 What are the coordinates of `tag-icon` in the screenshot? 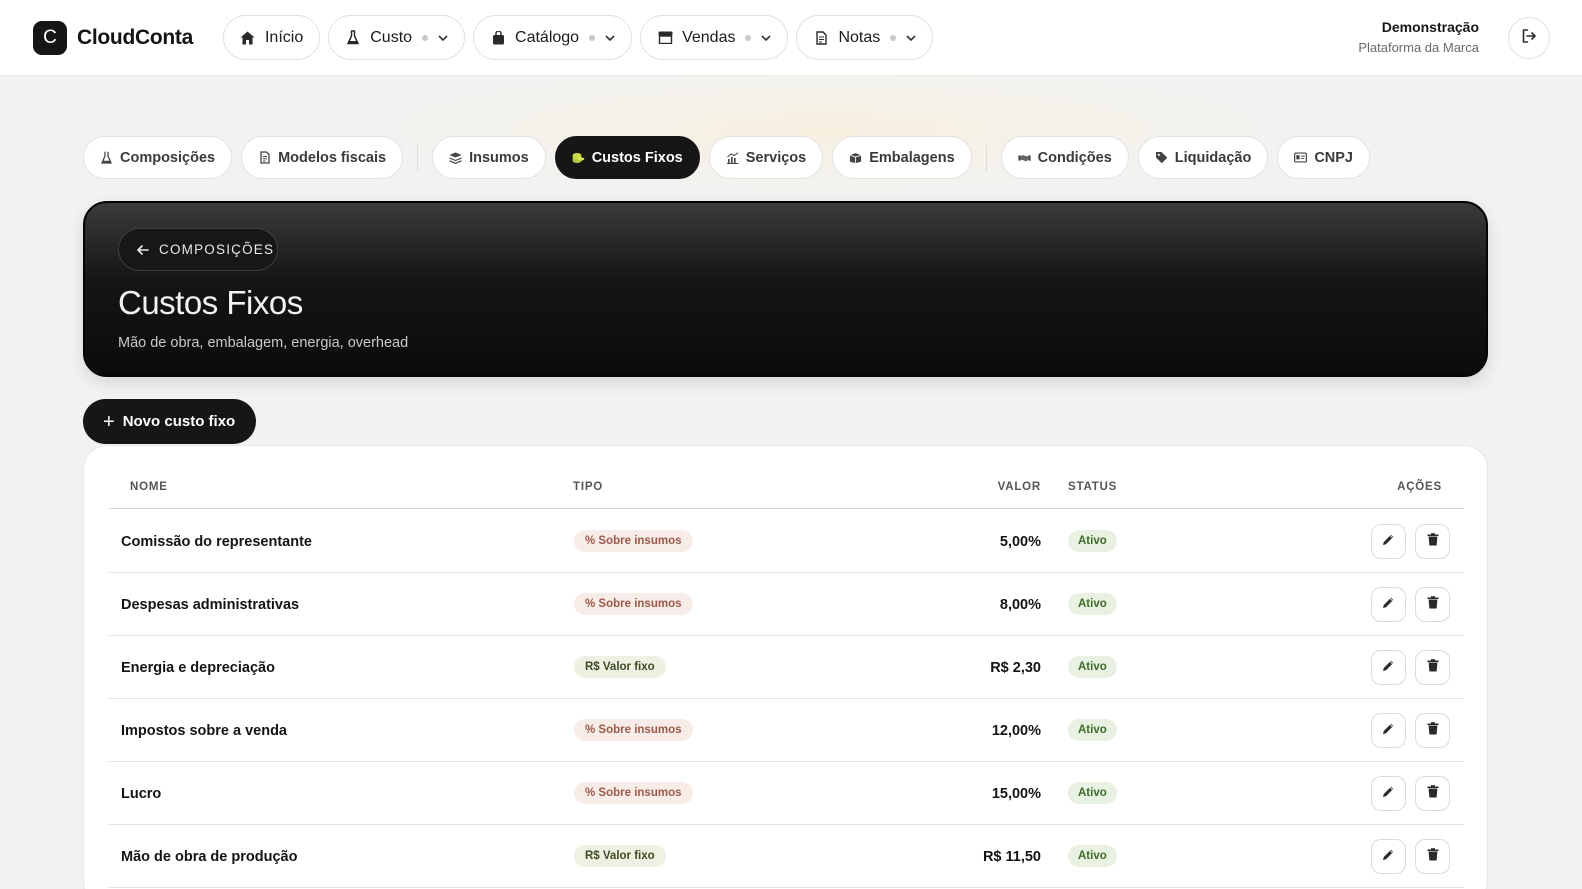 It's located at (1161, 157).